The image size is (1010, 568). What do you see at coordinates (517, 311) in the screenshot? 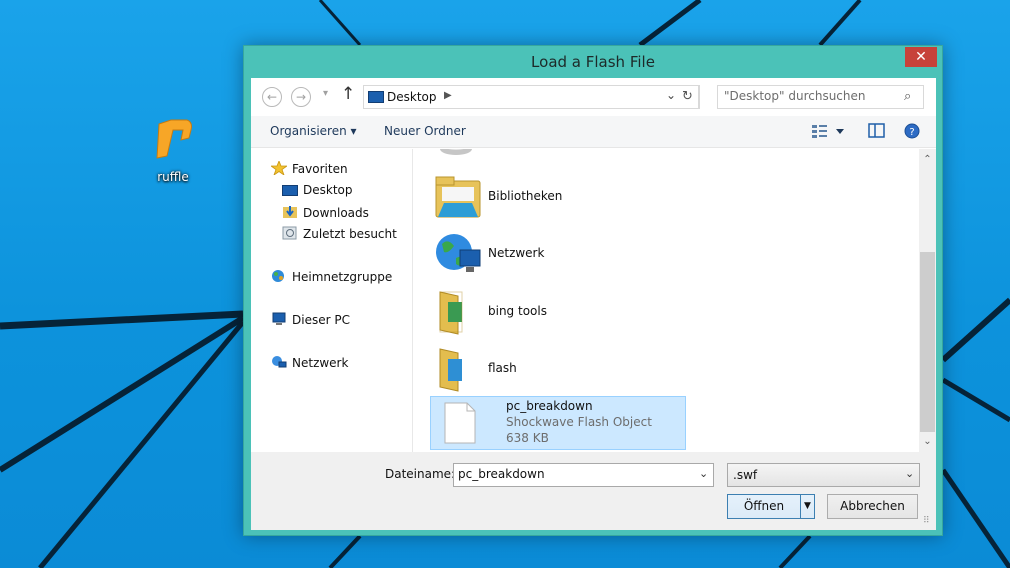
I see `file-name: bing tools` at bounding box center [517, 311].